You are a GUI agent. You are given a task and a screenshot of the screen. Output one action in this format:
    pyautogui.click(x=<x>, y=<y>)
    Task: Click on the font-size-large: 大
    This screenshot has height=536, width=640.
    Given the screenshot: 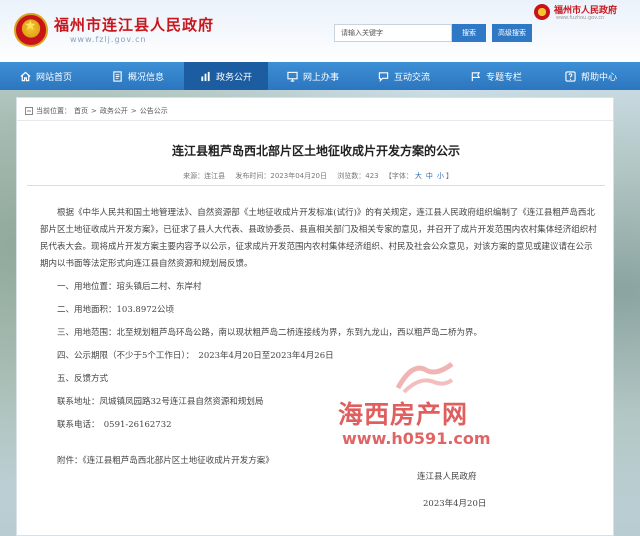 What is the action you would take?
    pyautogui.click(x=418, y=176)
    